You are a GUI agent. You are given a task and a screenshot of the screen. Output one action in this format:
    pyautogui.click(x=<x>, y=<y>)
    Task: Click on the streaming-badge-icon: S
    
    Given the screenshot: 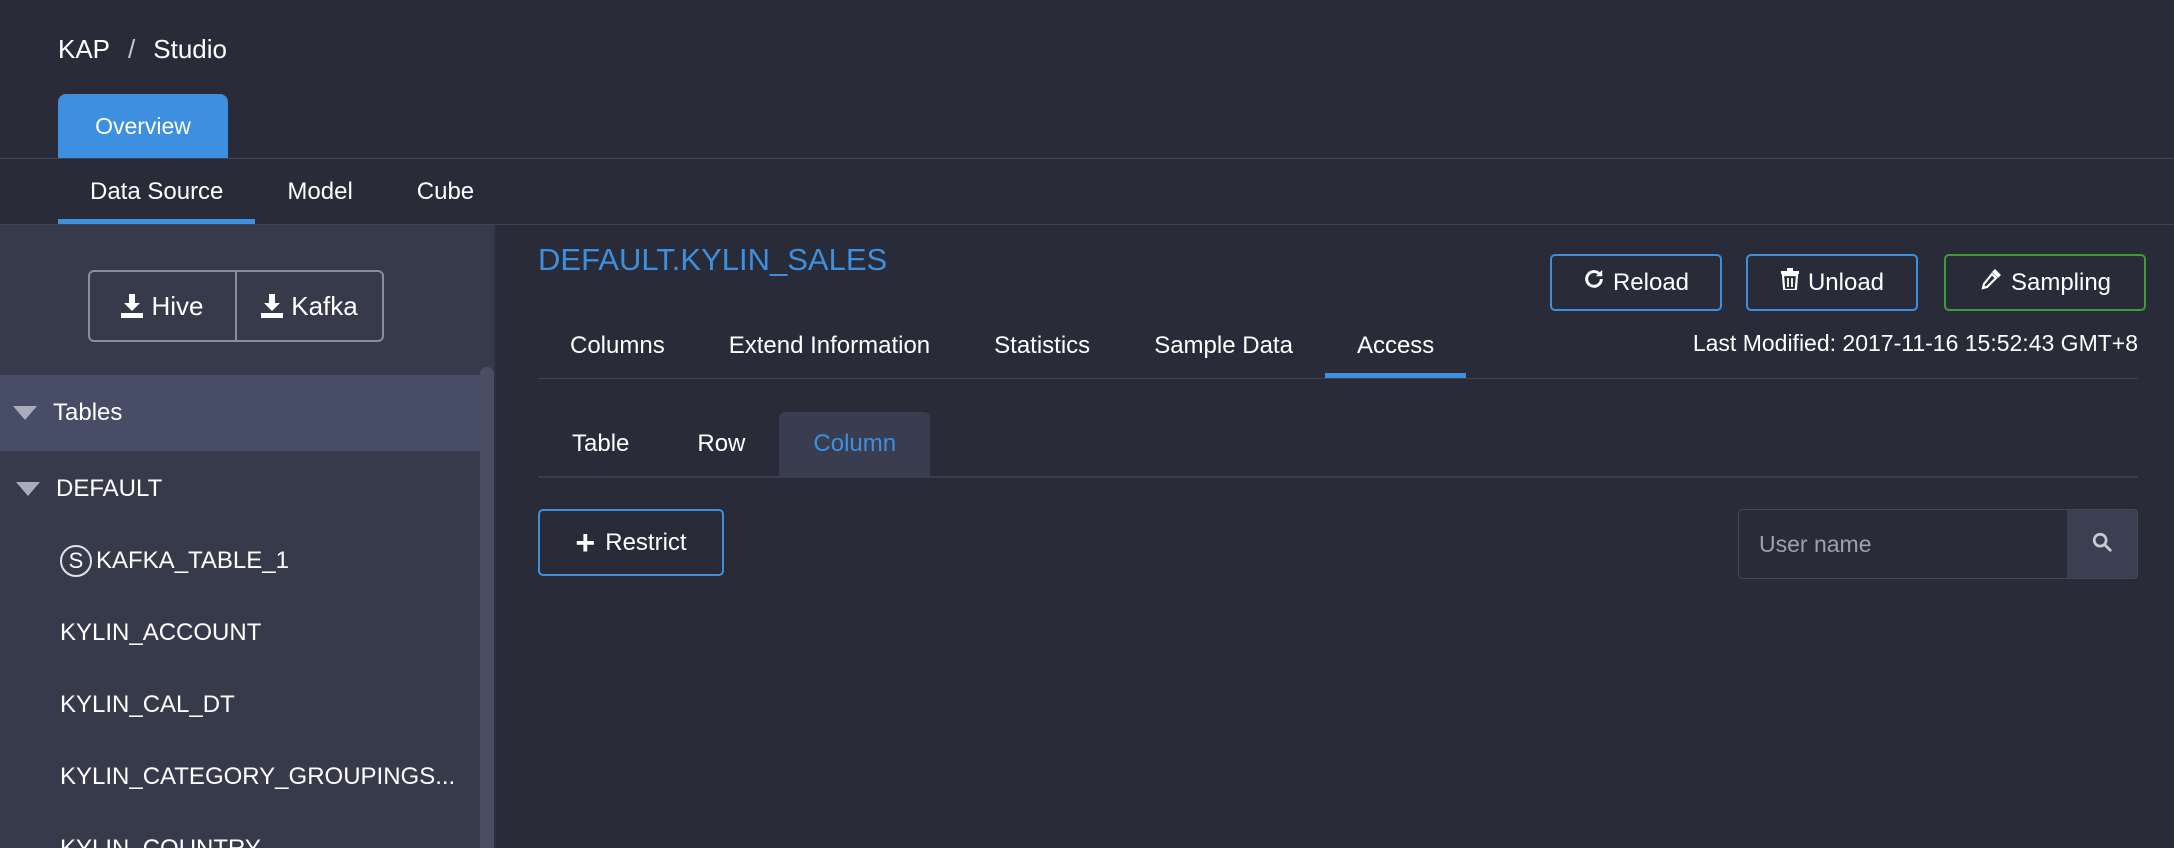 What is the action you would take?
    pyautogui.click(x=76, y=561)
    